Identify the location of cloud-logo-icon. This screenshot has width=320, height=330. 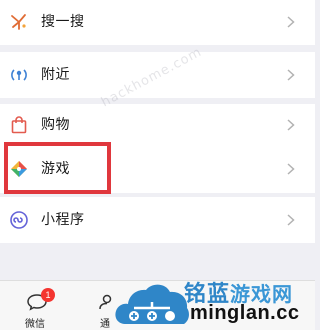
(152, 304).